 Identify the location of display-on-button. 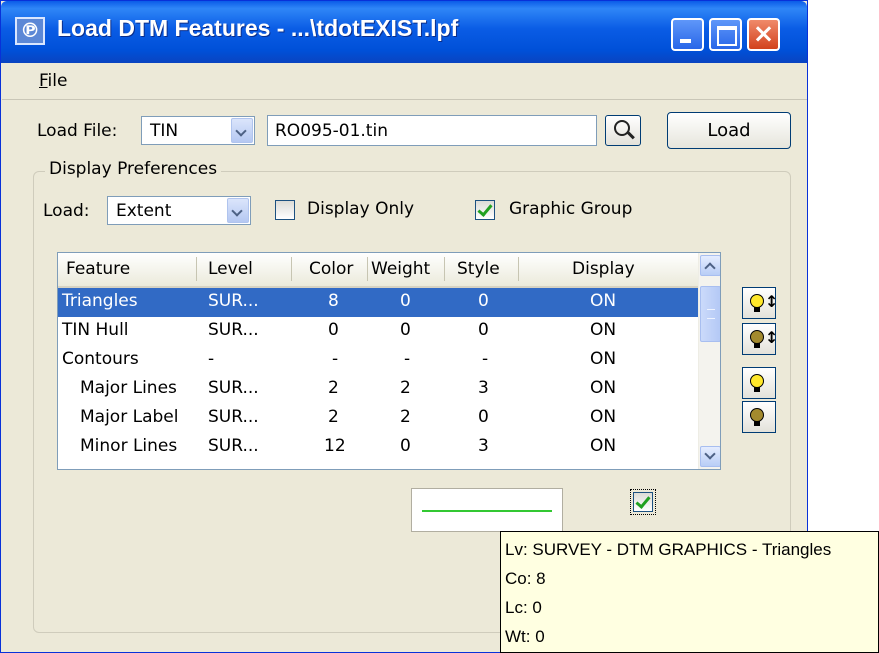
(759, 383).